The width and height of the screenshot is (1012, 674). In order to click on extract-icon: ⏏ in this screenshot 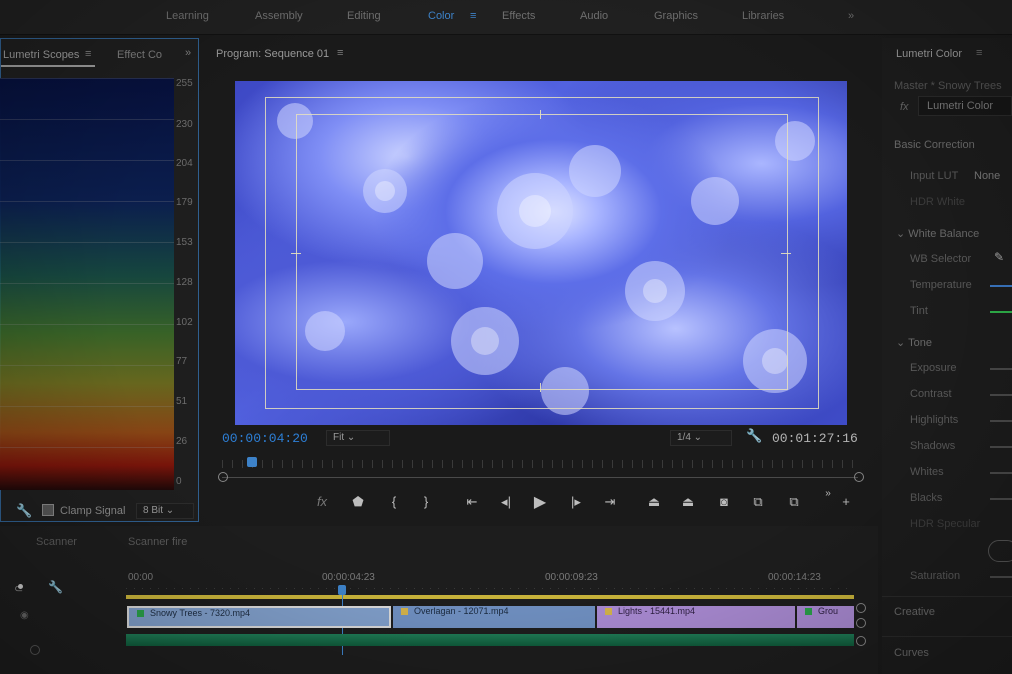, I will do `click(688, 502)`.